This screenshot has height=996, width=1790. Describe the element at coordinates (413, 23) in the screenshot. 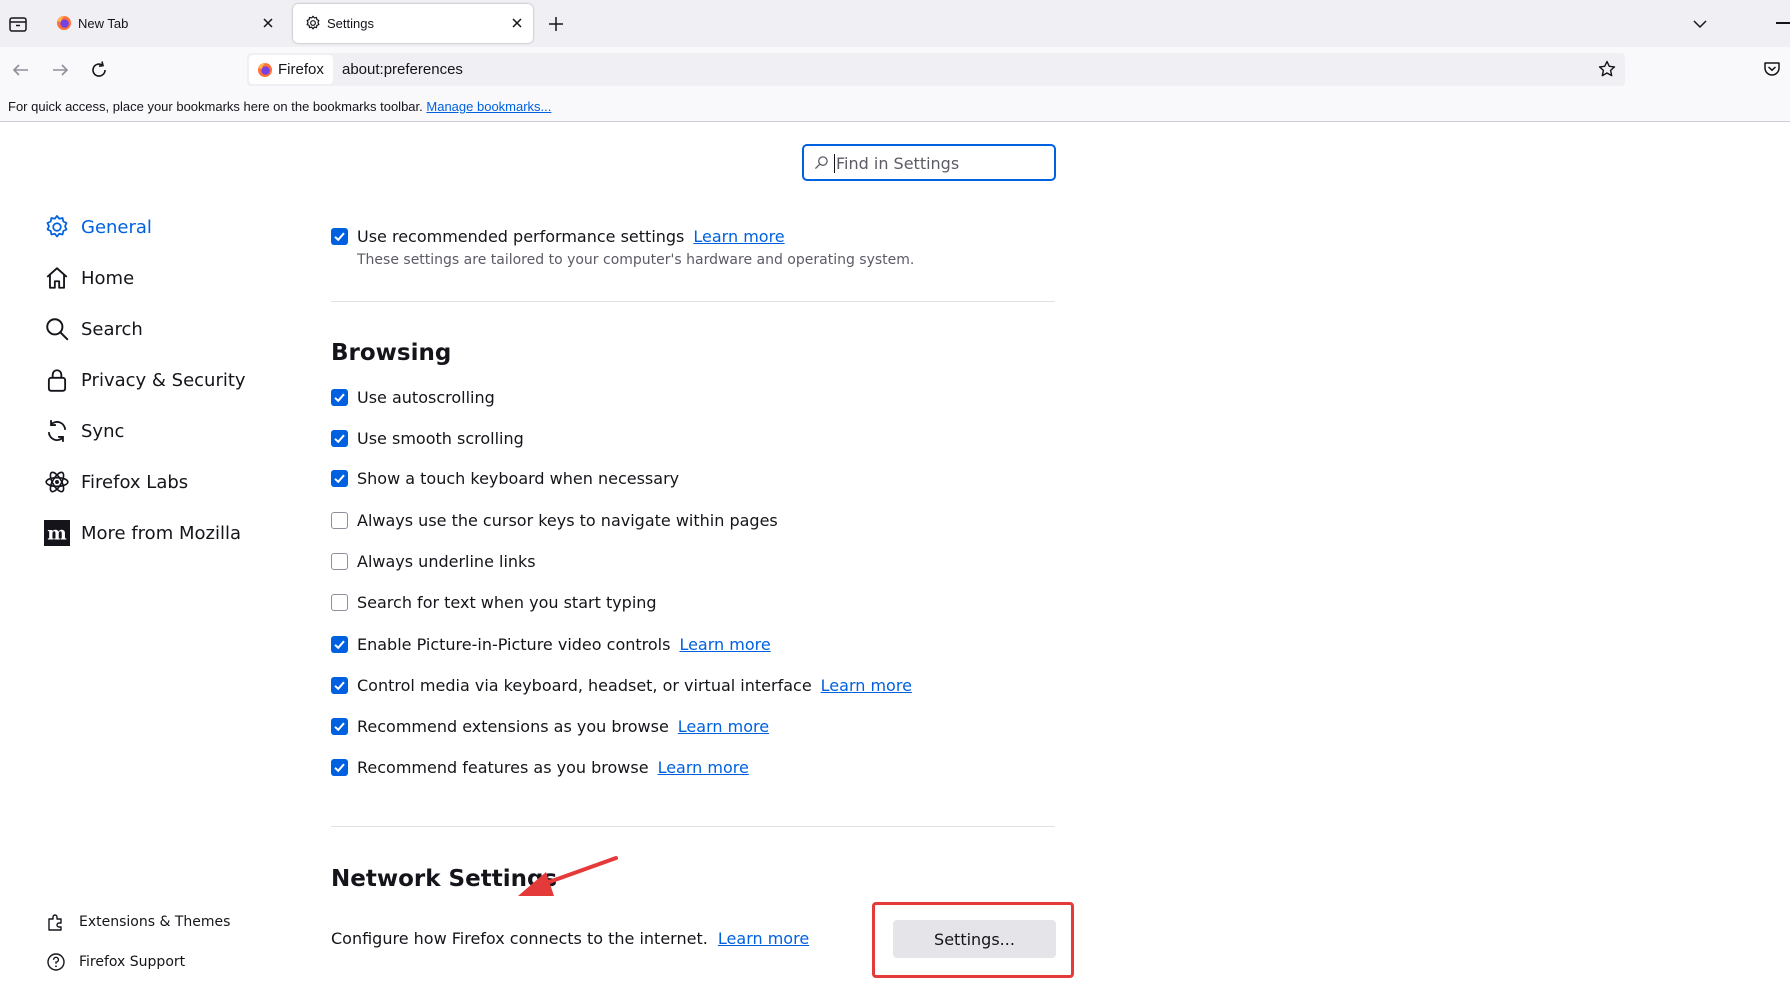

I see `tab-settings: Settings` at that location.